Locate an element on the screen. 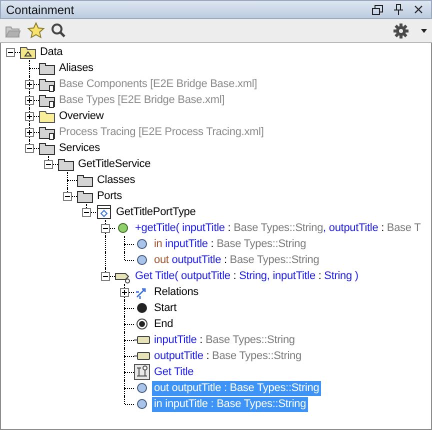 This screenshot has height=430, width=432. tree-item: Start is located at coordinates (165, 308).